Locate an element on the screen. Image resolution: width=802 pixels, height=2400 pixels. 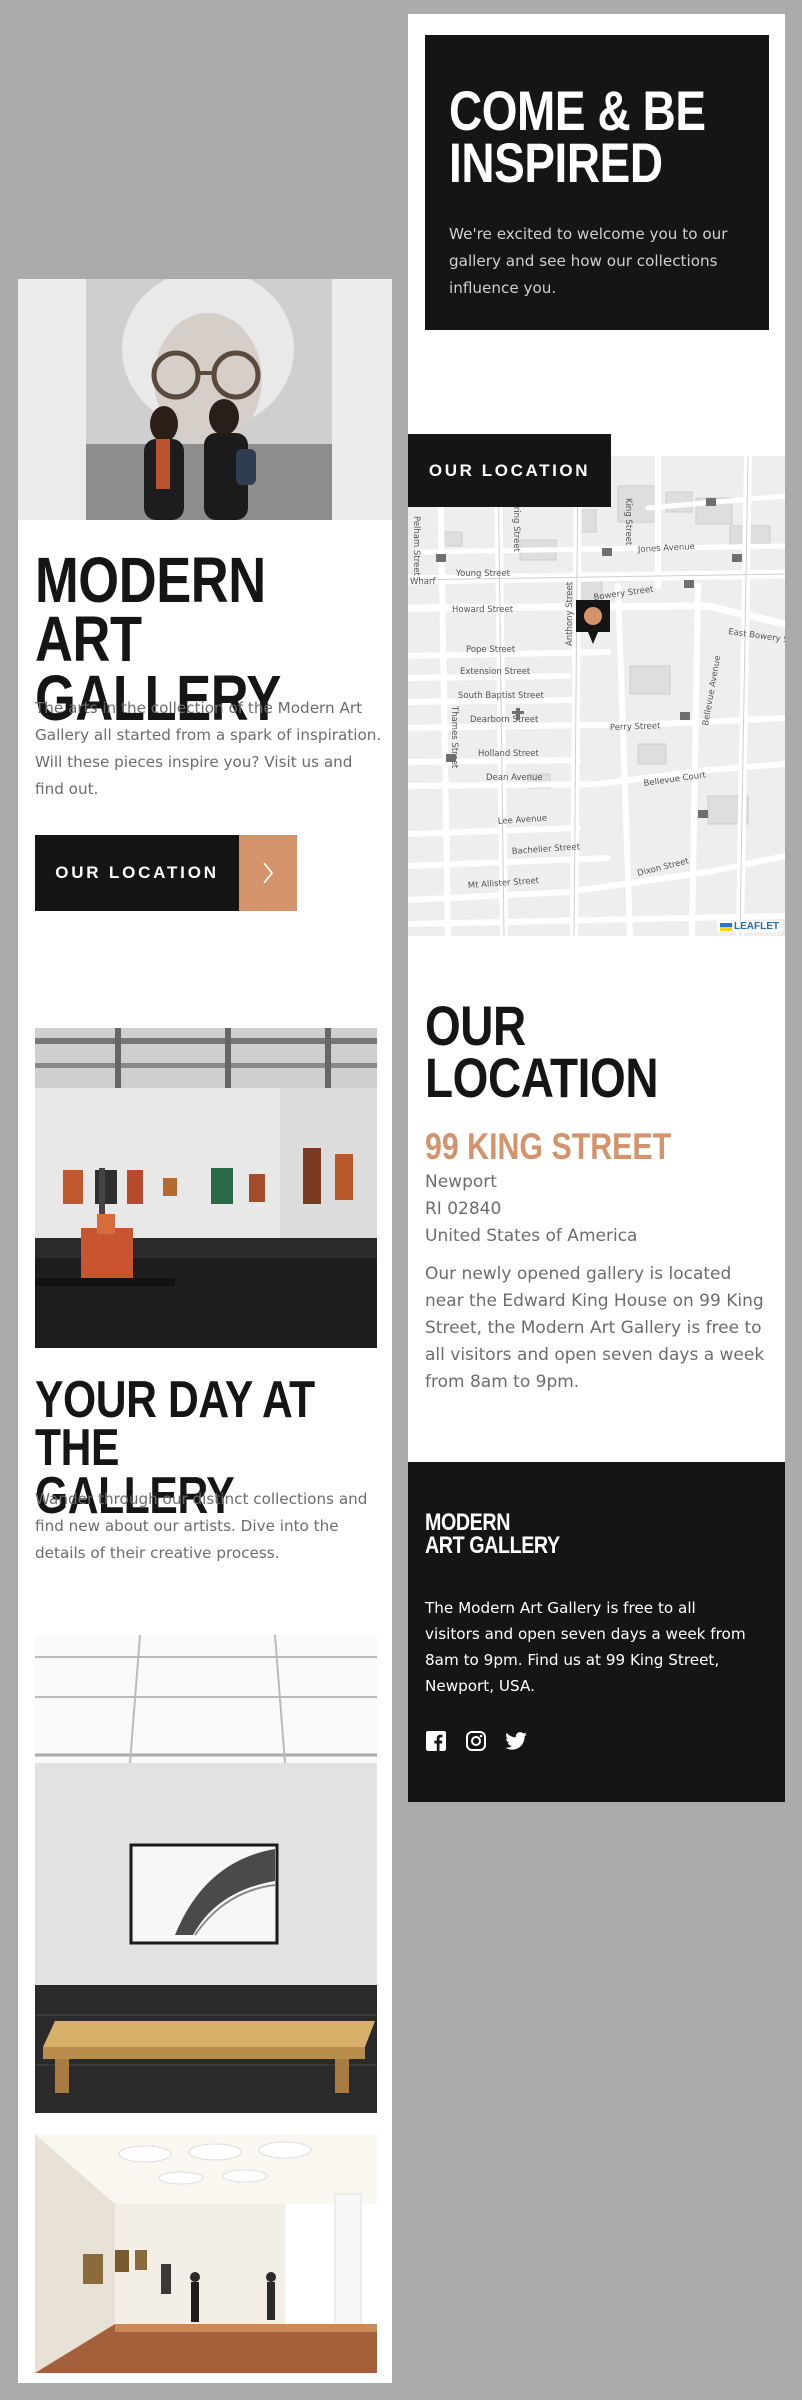
map-street-label: Wharf is located at coordinates (423, 582).